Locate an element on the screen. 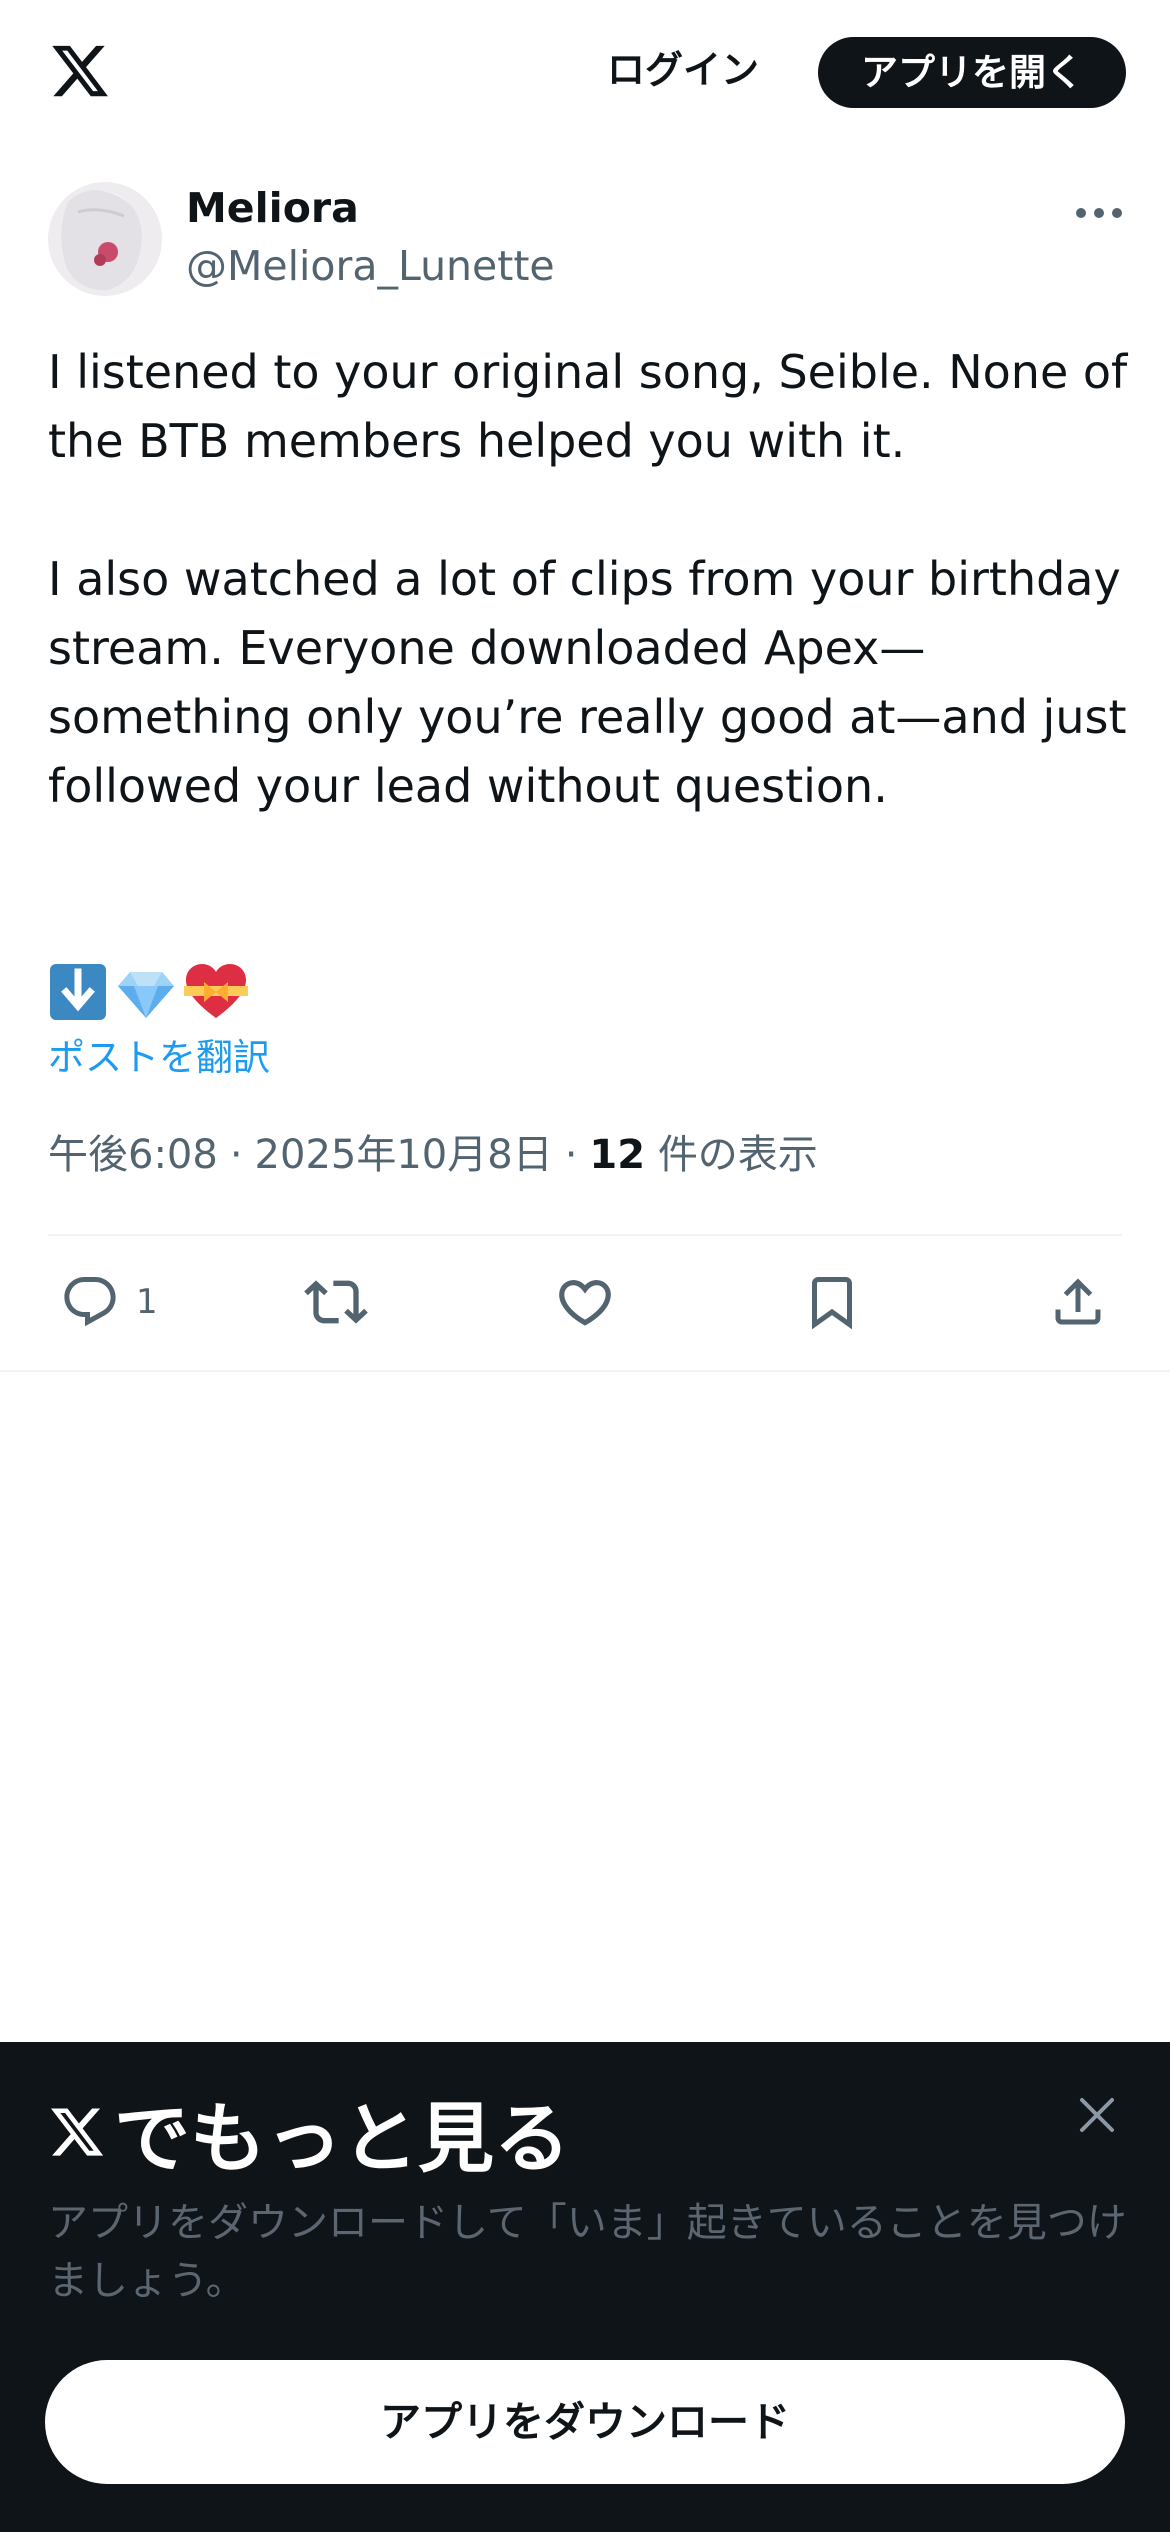 This screenshot has width=1170, height=2532. tweet-time: 午後6:08 is located at coordinates (133, 1155).